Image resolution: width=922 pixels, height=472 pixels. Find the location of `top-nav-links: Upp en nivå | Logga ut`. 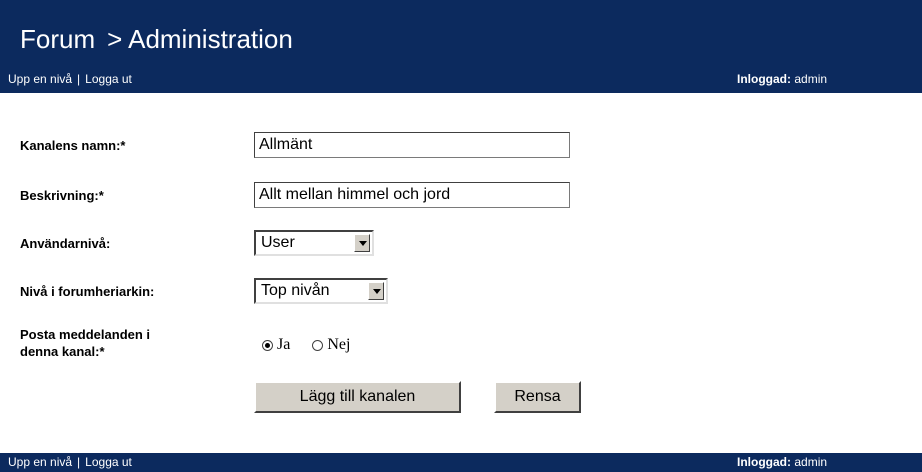

top-nav-links: Upp en nivå | Logga ut is located at coordinates (70, 79).